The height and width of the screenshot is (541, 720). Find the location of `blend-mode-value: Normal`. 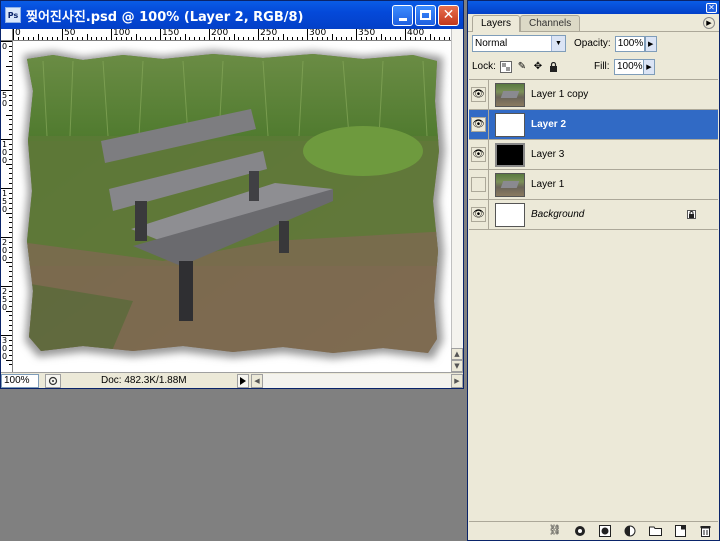

blend-mode-value: Normal is located at coordinates (491, 43).